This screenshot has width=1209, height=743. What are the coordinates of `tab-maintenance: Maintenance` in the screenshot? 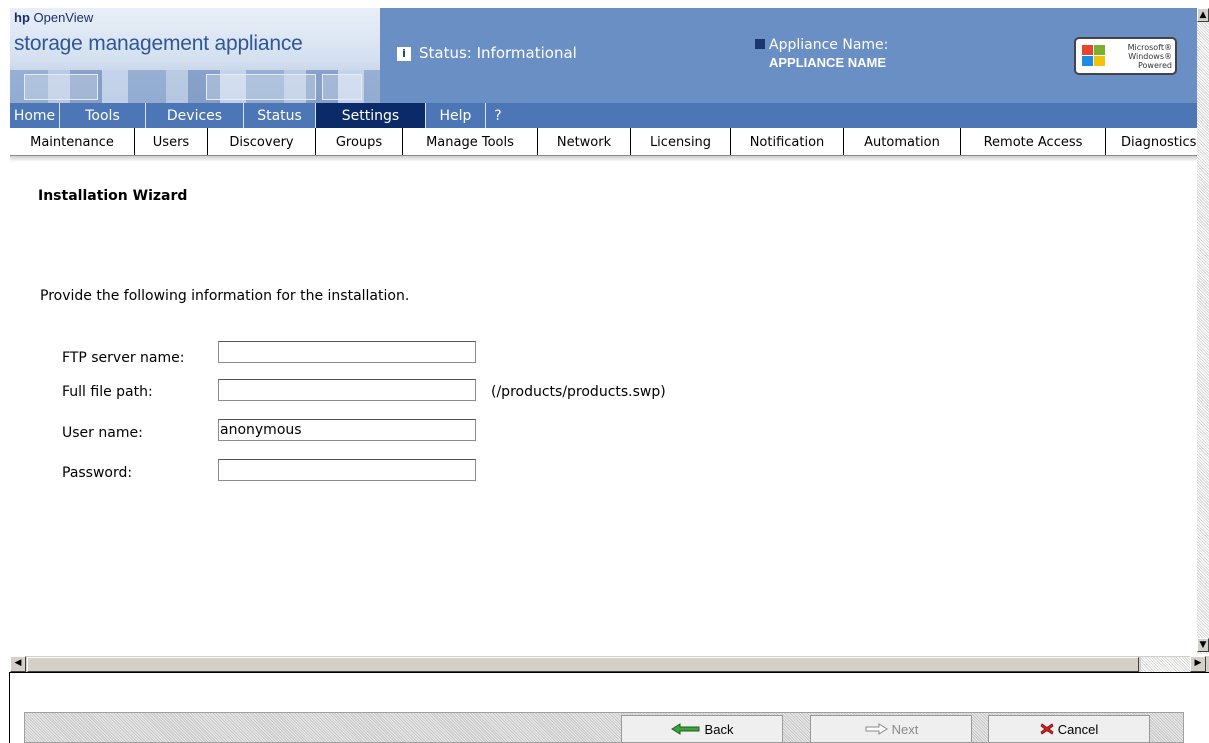 It's located at (72, 141).